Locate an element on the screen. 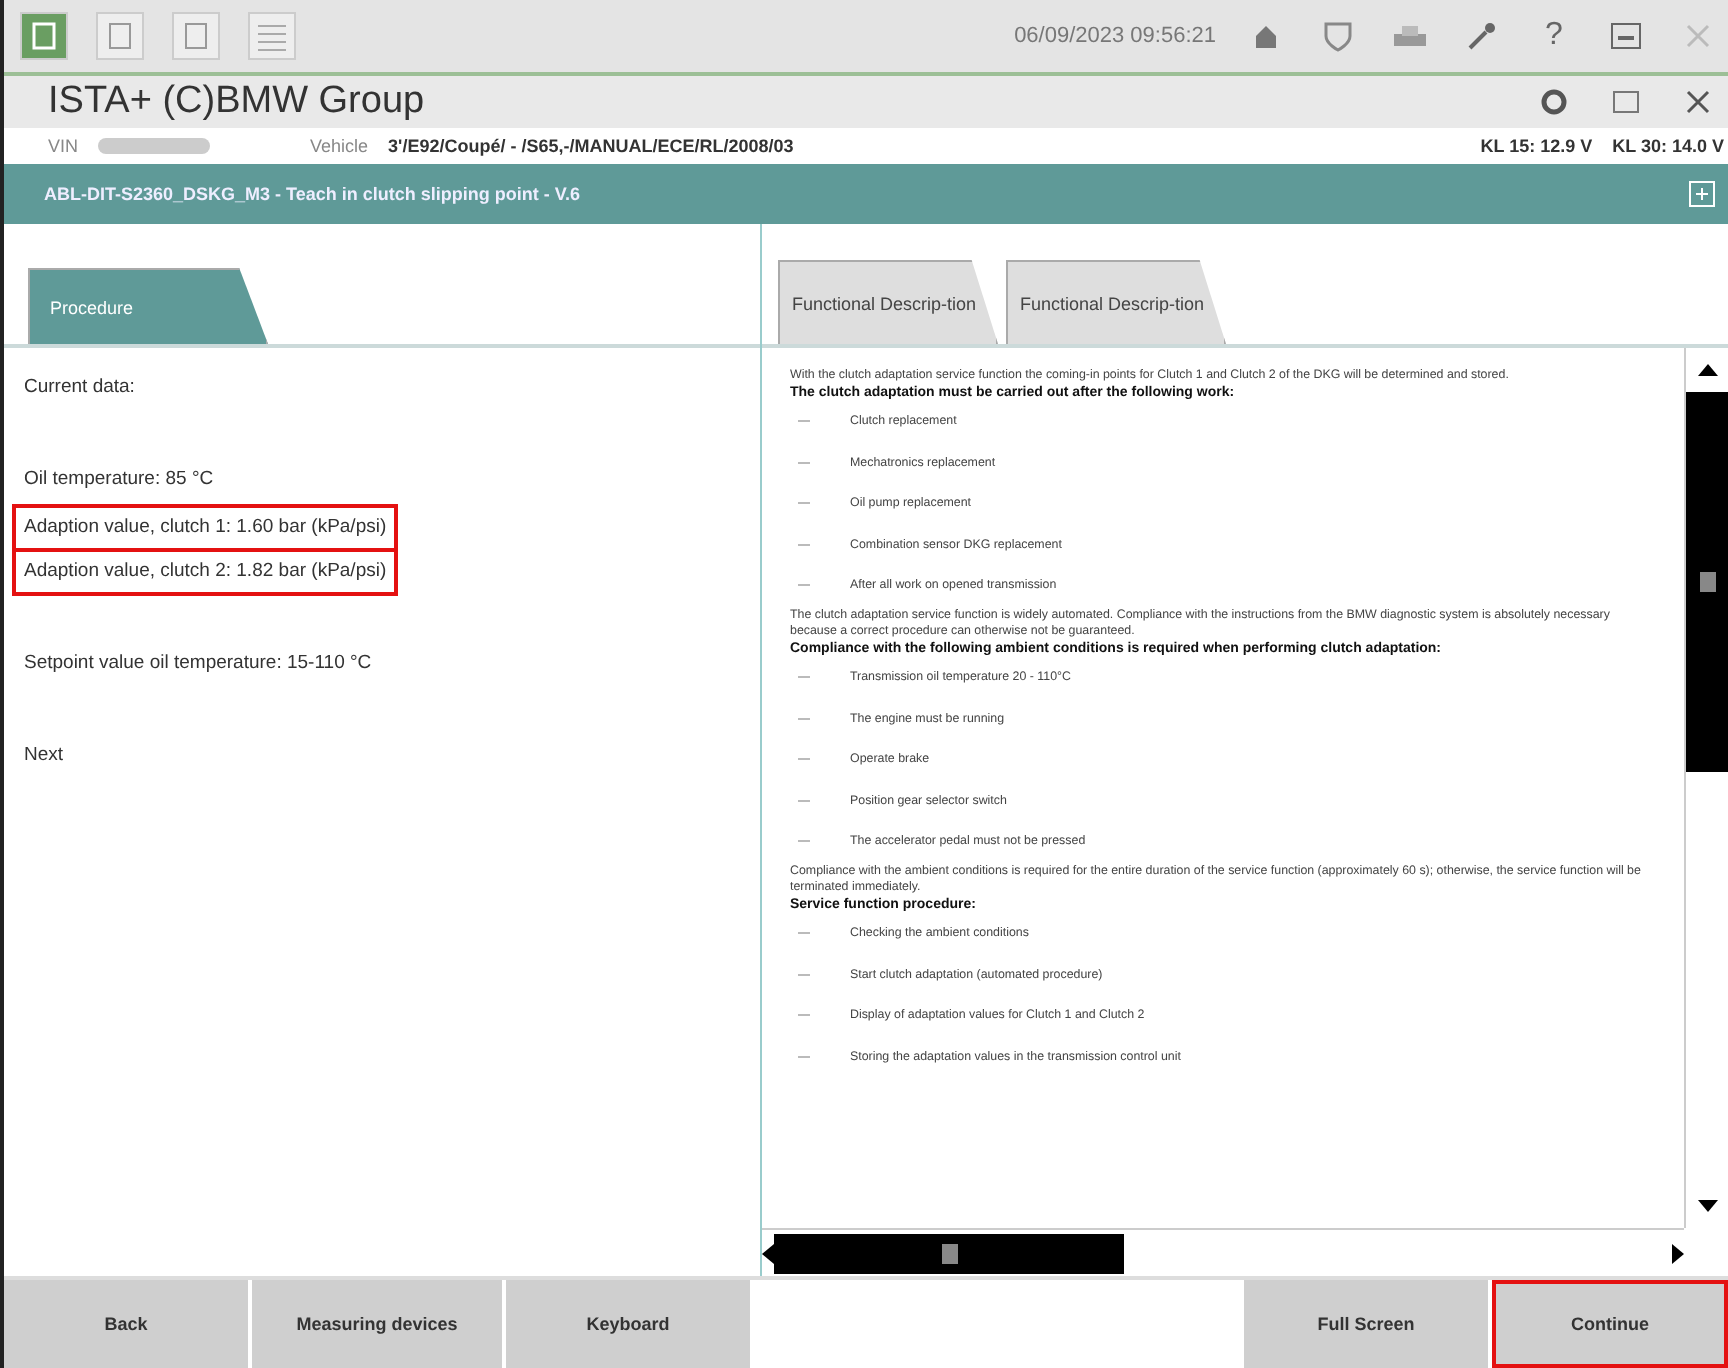 This screenshot has height=1368, width=1728. data-line: Adaption value, clutch 2: 1.82 bar (kPa/psi) is located at coordinates (205, 572).